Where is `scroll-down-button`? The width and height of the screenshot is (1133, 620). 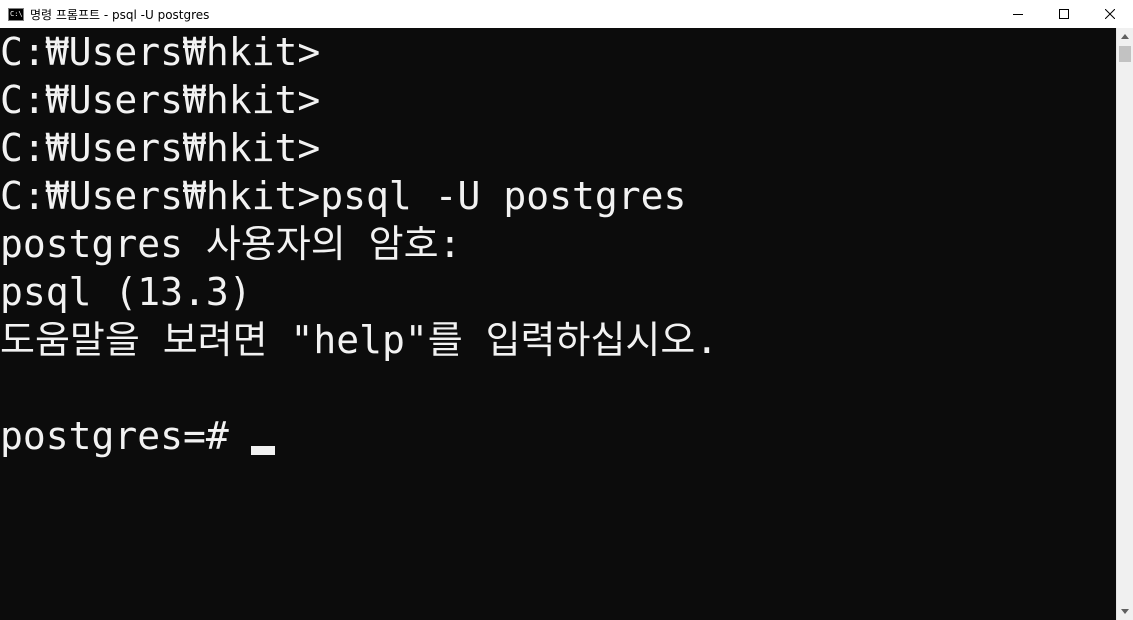
scroll-down-button is located at coordinates (1125, 611).